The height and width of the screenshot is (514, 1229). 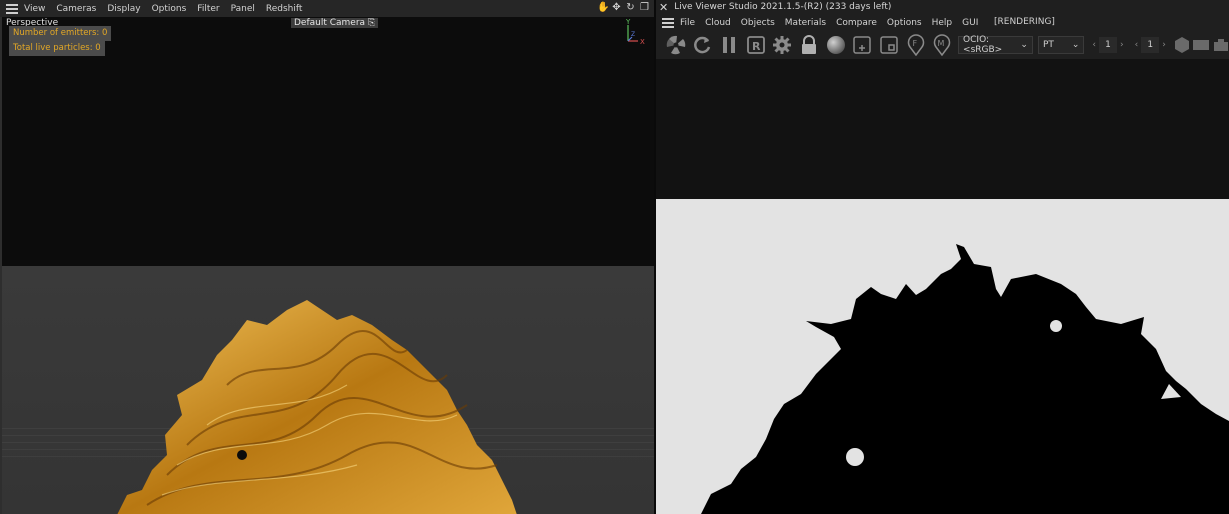 What do you see at coordinates (1202, 45) in the screenshot?
I see `film-icon` at bounding box center [1202, 45].